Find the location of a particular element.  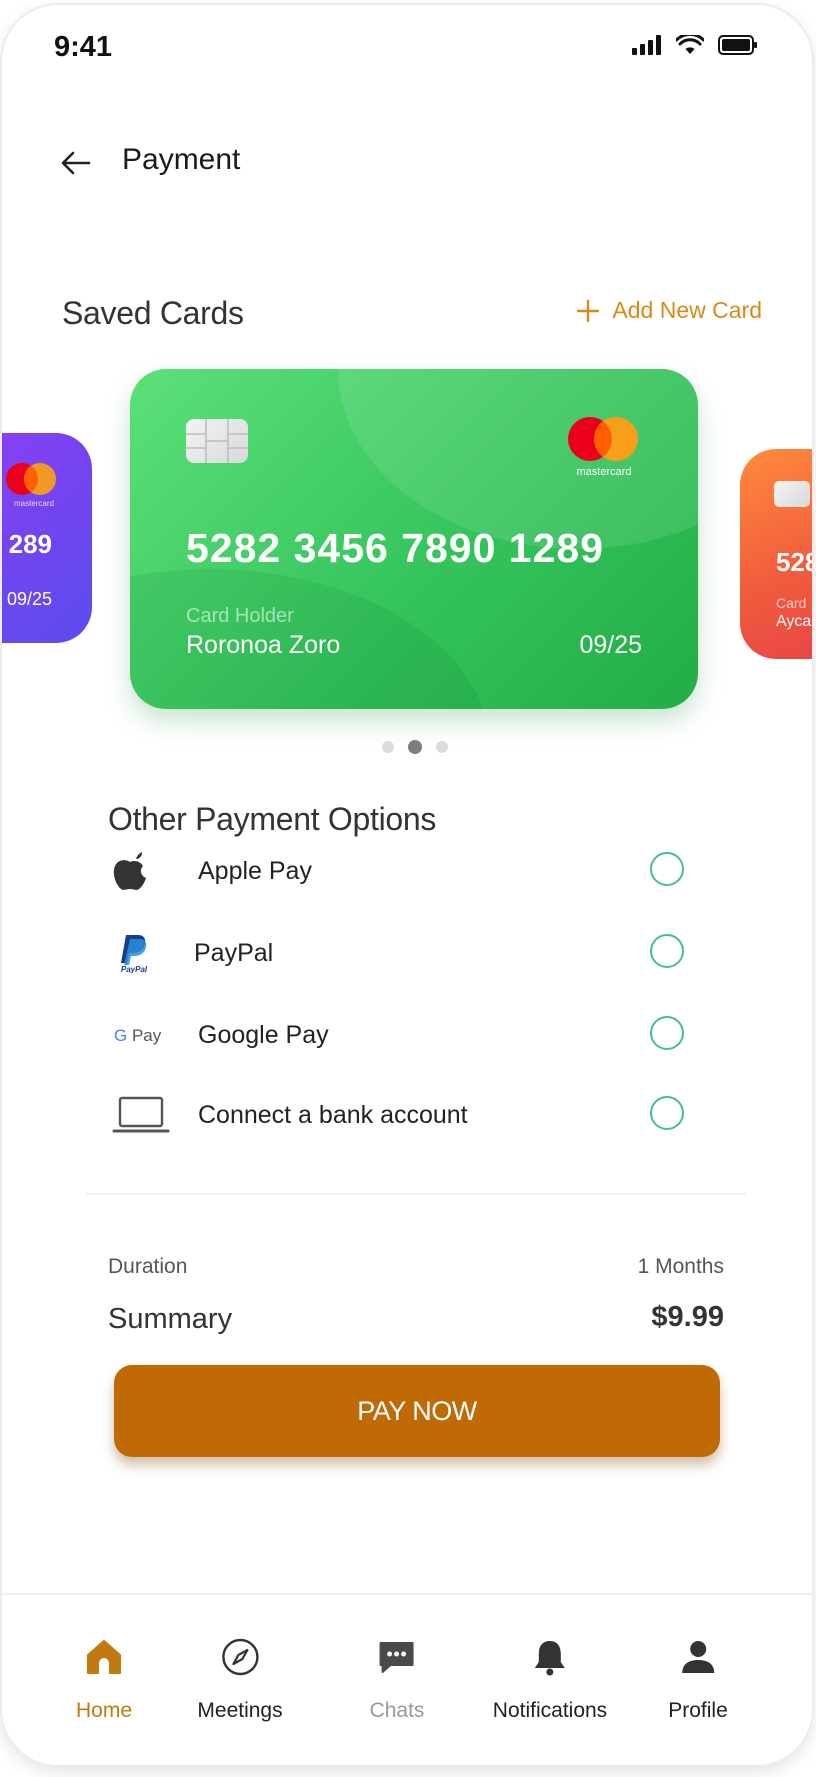

status-icons is located at coordinates (695, 45).